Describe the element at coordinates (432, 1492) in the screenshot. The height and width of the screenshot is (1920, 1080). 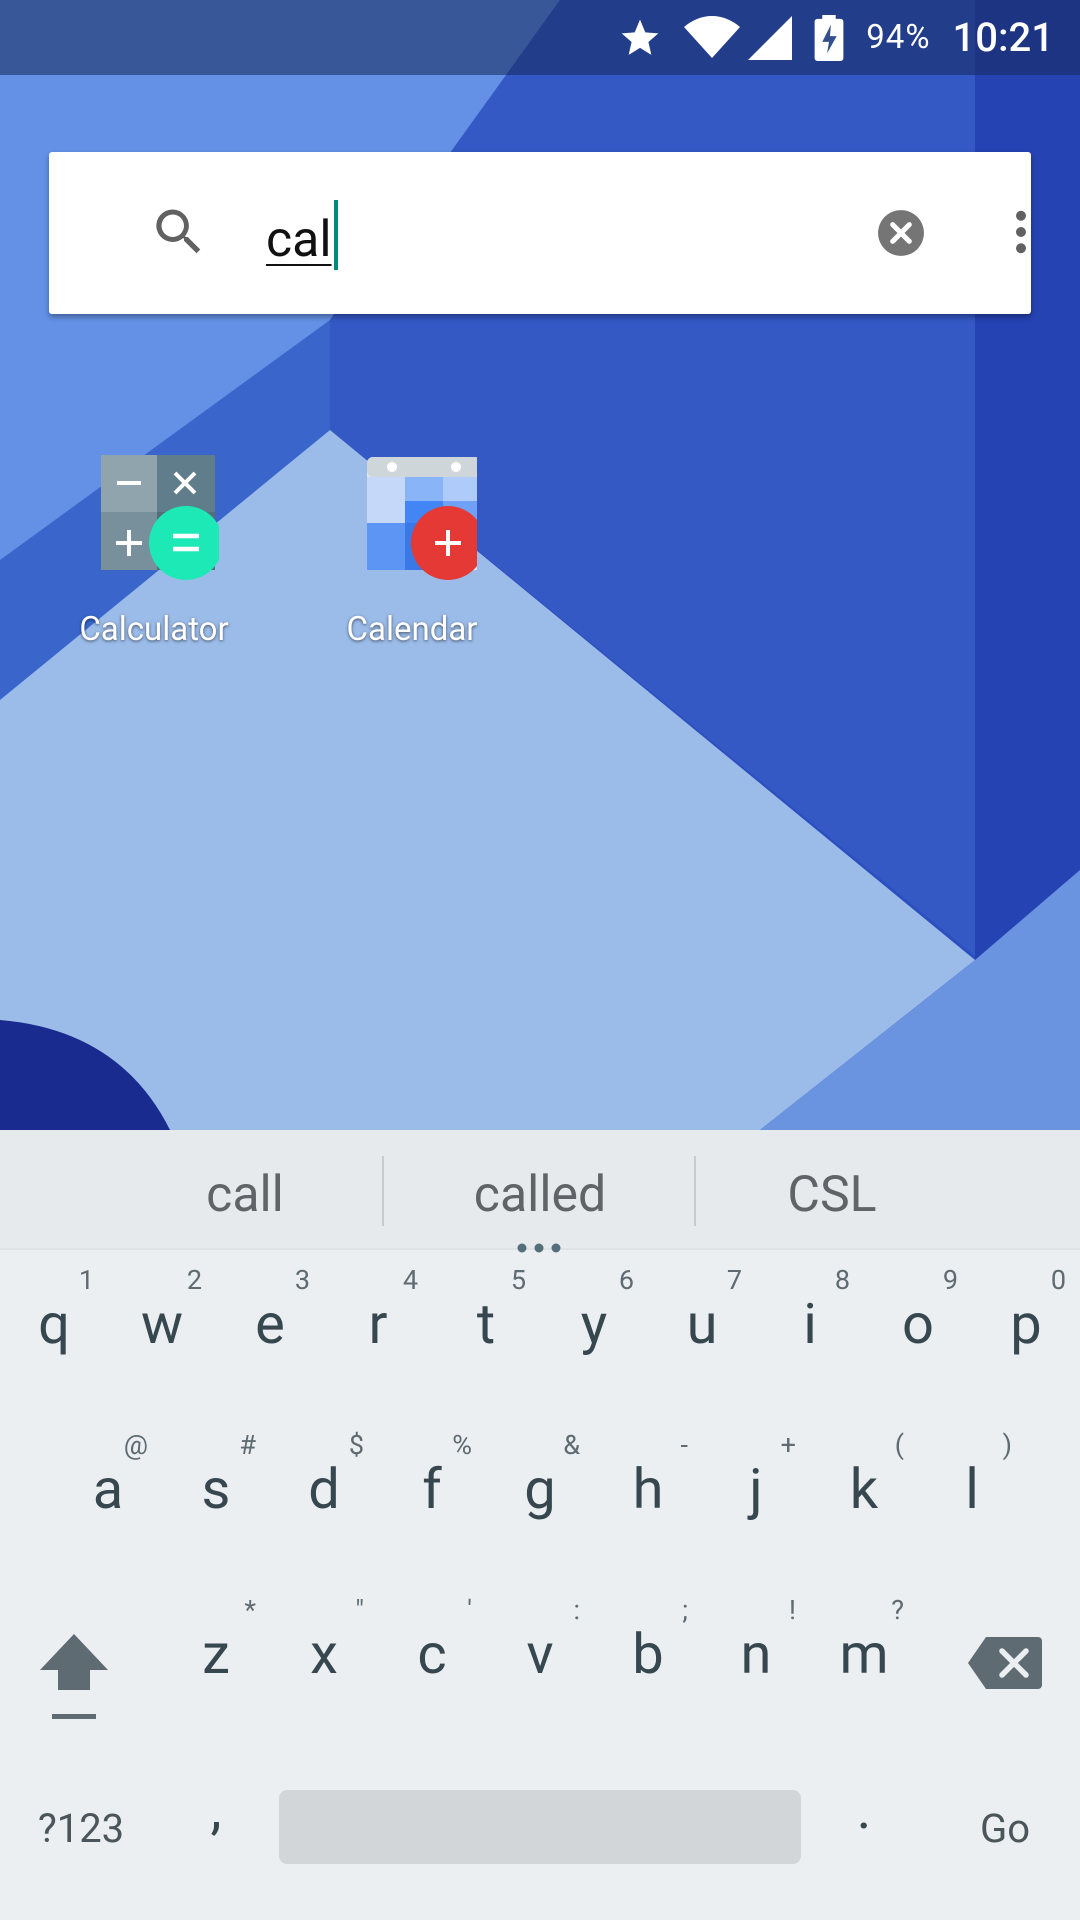
I see `key-f: f%` at that location.